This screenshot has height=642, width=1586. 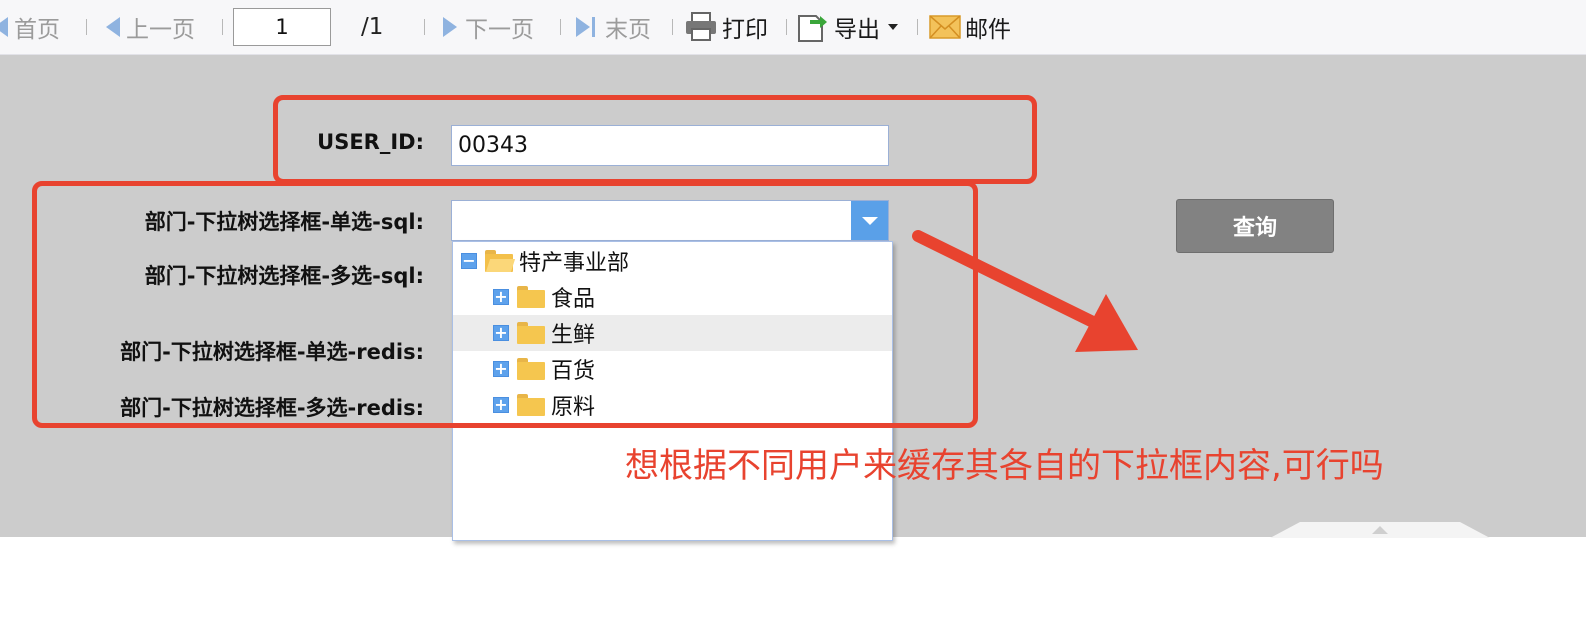 I want to click on mail-button: 邮件, so click(x=970, y=27).